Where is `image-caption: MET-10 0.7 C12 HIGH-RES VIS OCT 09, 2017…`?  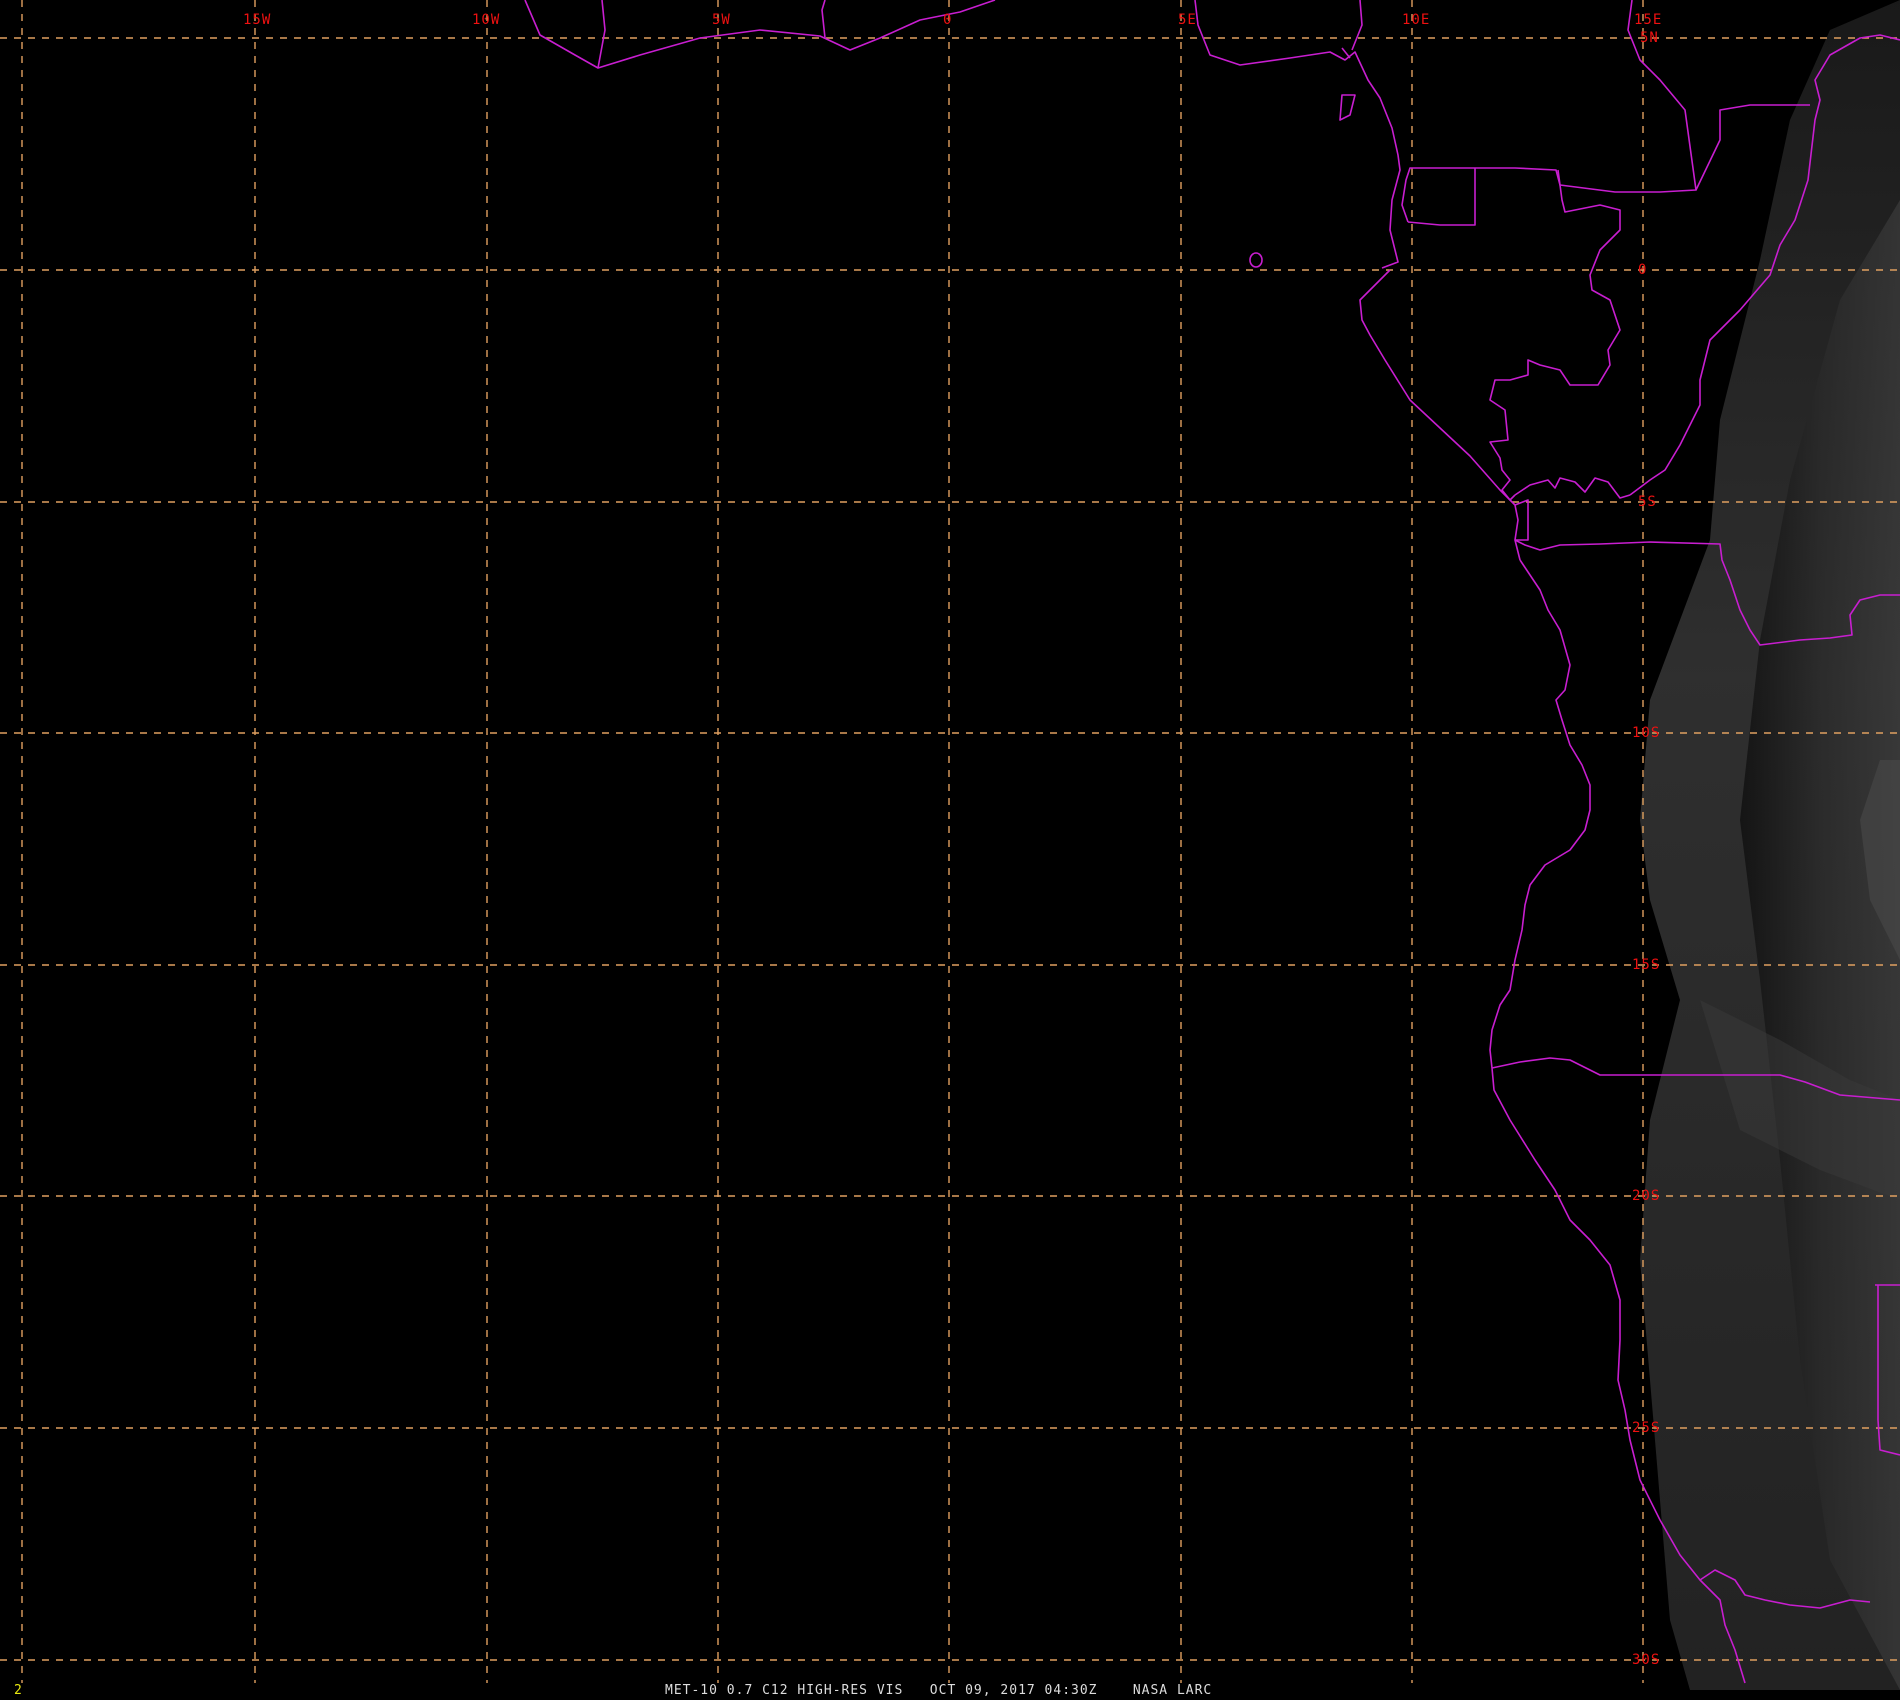
image-caption: MET-10 0.7 C12 HIGH-RES VIS OCT 09, 2017… is located at coordinates (939, 1690).